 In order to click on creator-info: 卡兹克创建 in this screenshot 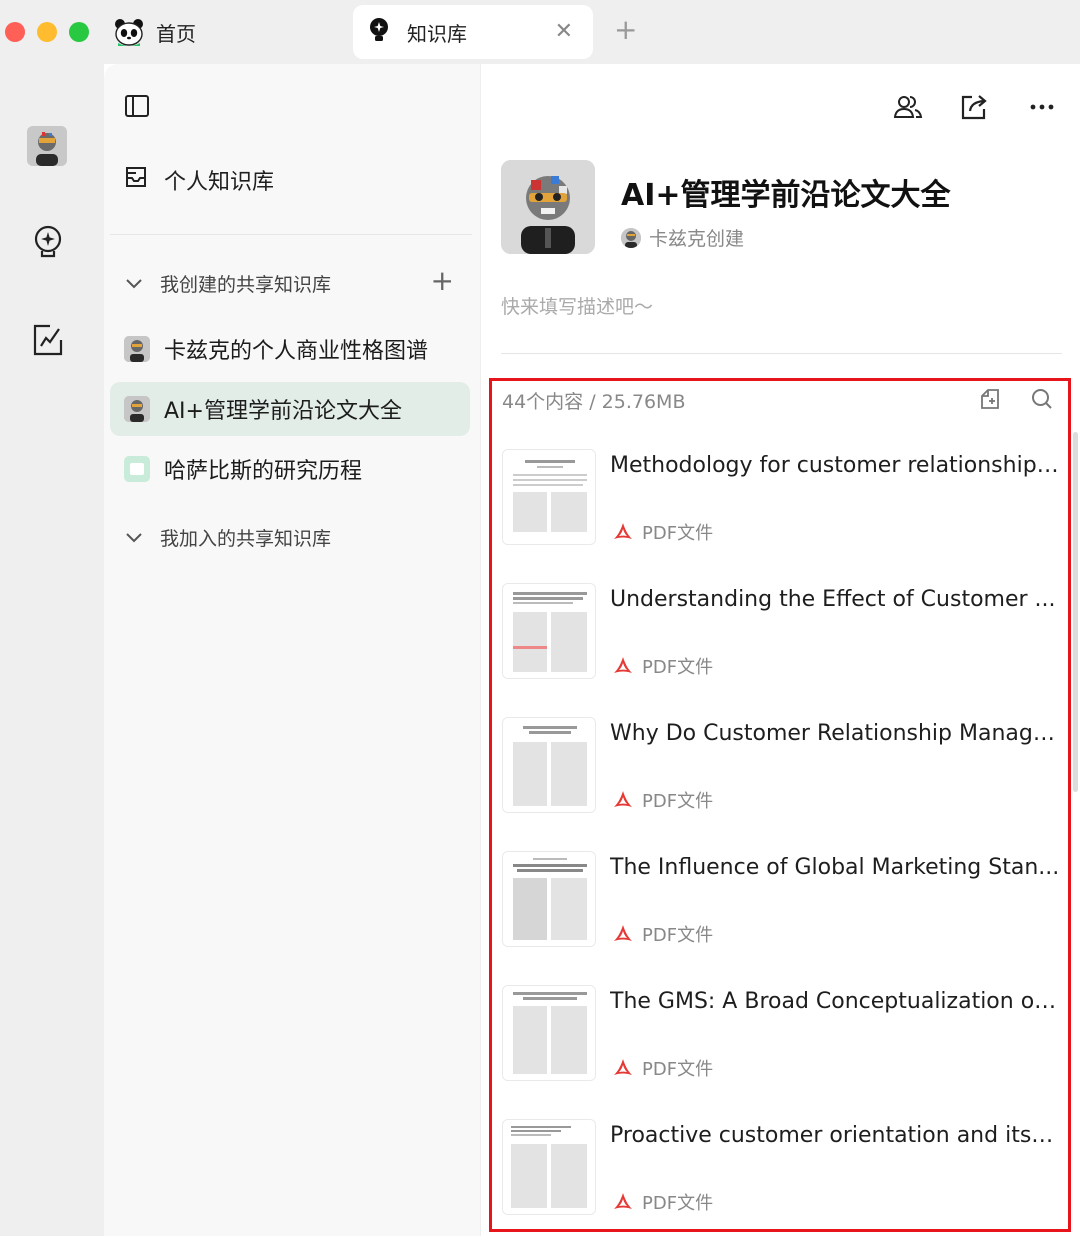, I will do `click(682, 237)`.